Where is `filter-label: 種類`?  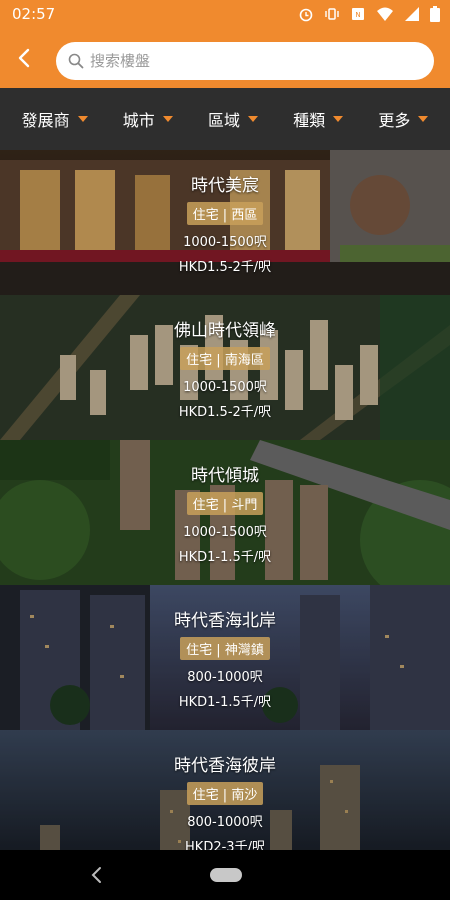 filter-label: 種類 is located at coordinates (309, 120).